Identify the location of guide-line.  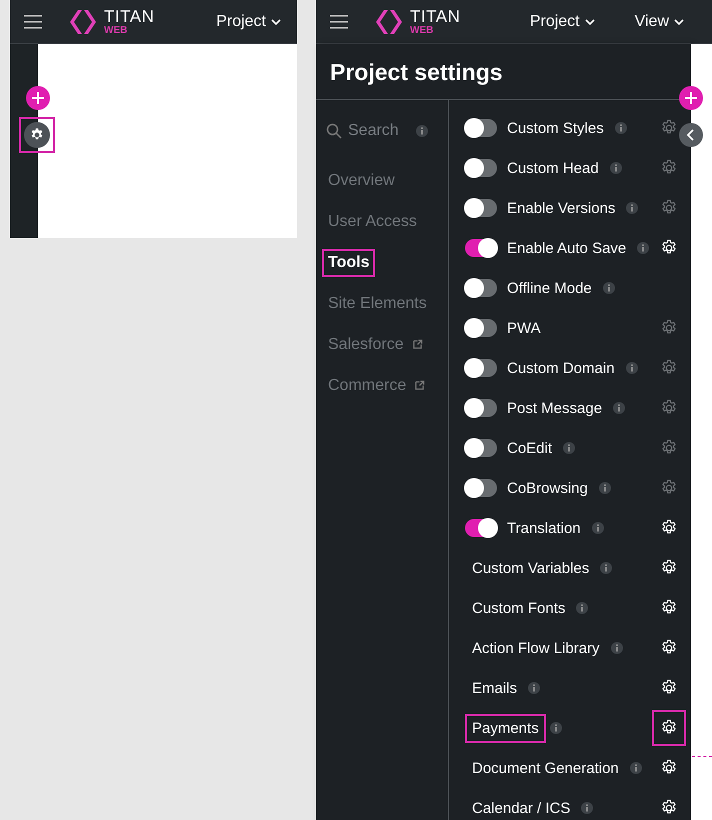
(702, 756).